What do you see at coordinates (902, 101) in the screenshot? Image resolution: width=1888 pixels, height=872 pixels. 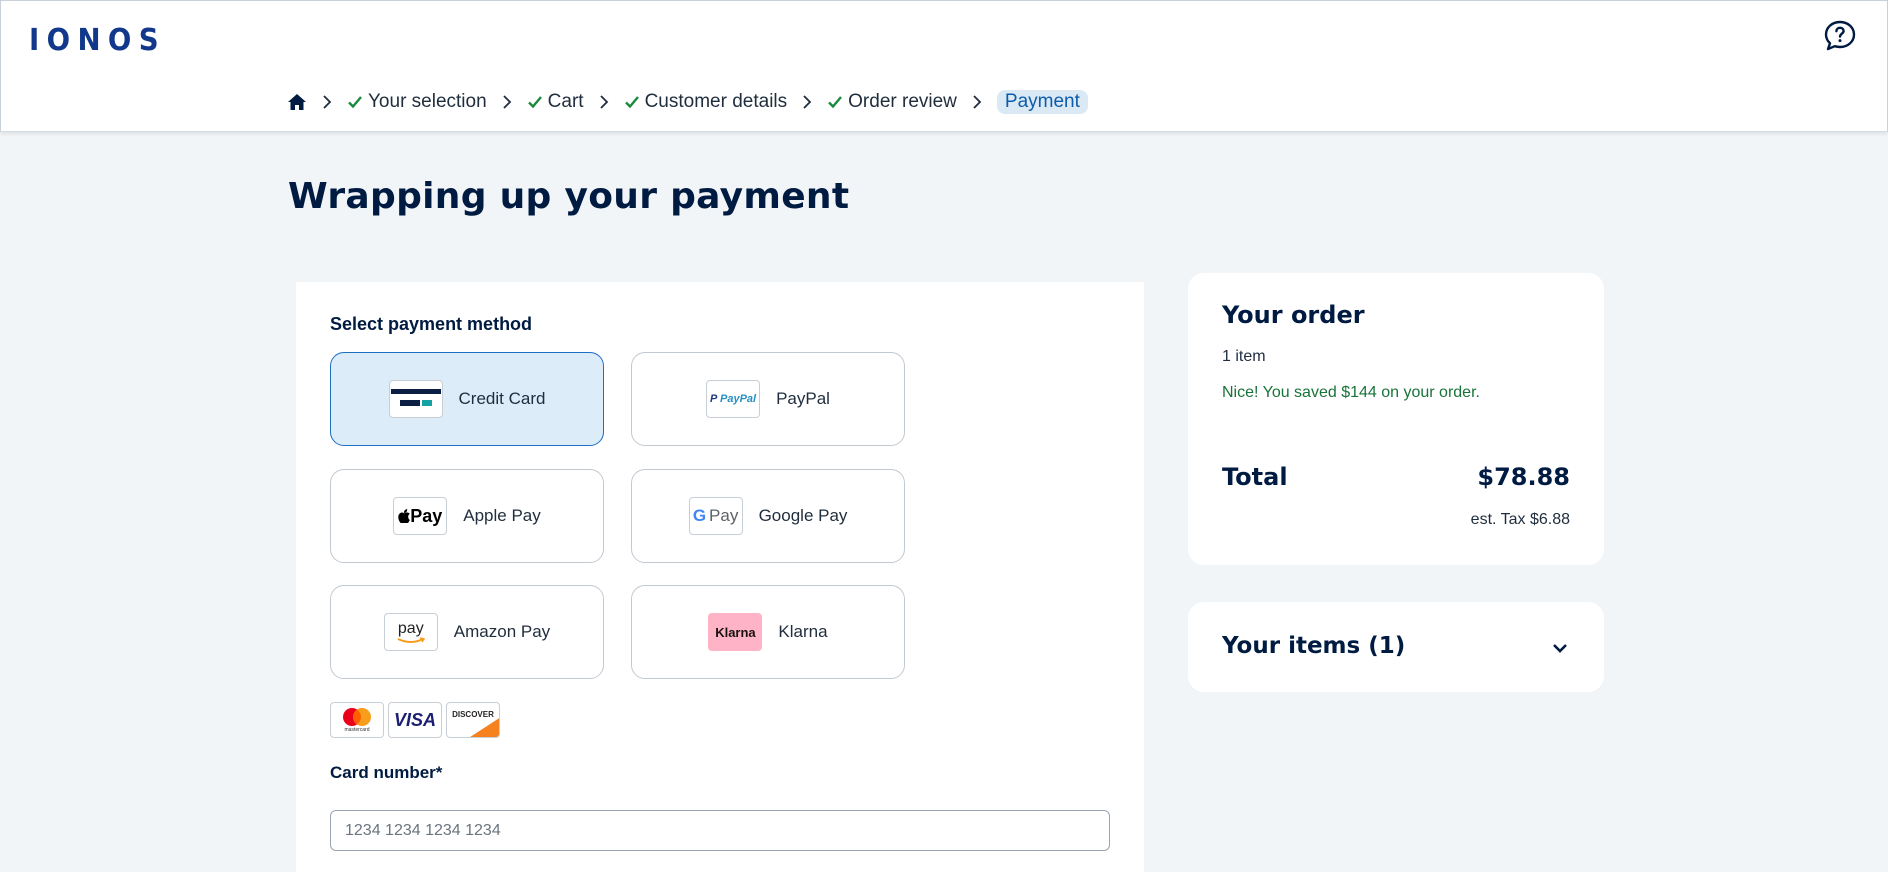 I see `breadcrumb-step-label: Order review` at bounding box center [902, 101].